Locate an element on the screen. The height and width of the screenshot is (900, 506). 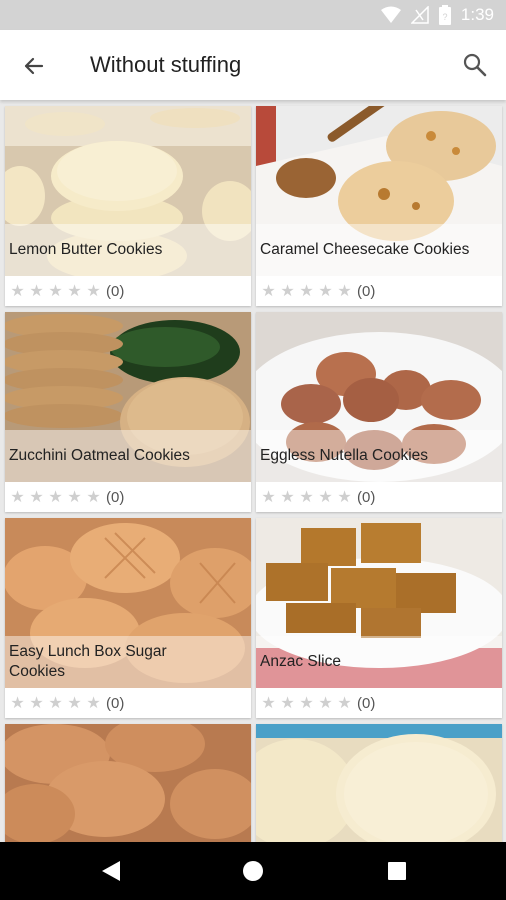
system-nav-bar is located at coordinates (253, 871).